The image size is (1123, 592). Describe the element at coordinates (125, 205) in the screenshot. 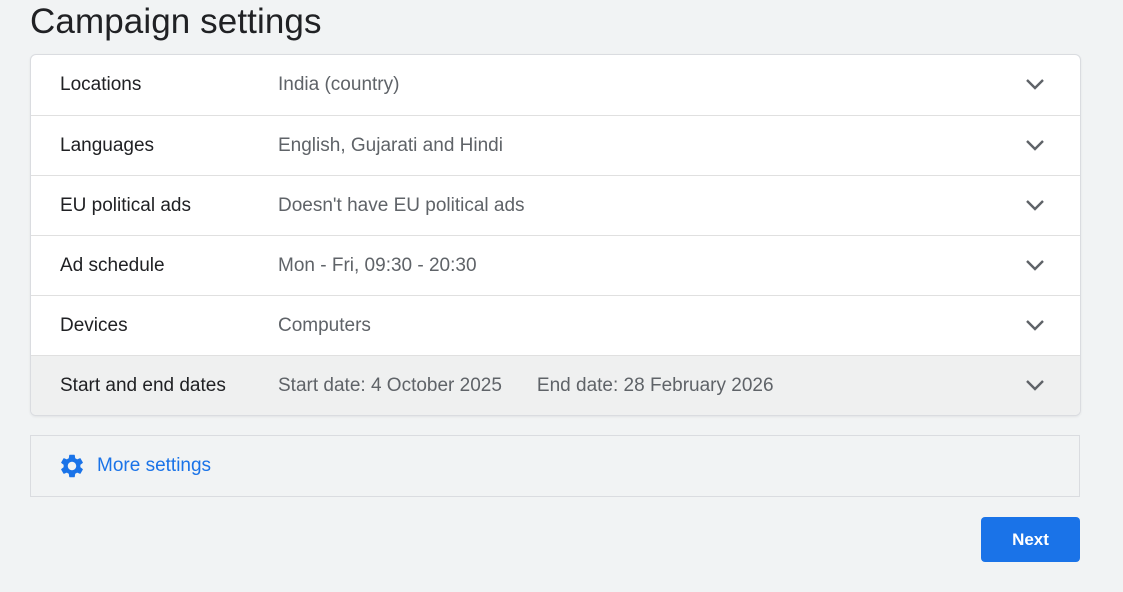

I see `settings-row-label: EU political ads` at that location.